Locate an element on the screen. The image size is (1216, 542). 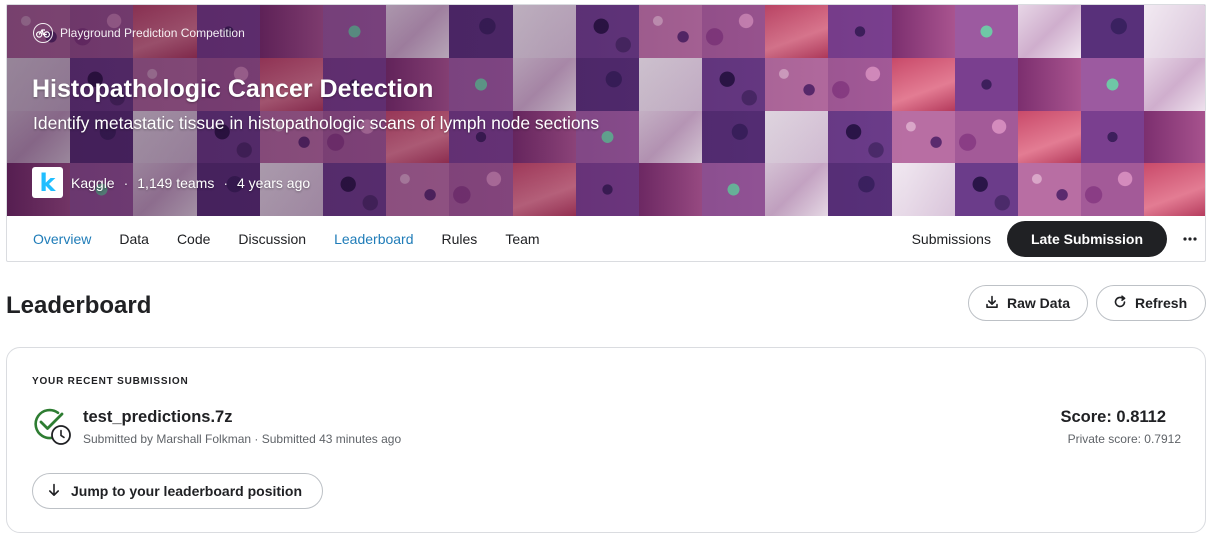
private-score: Private score: 0.7912 is located at coordinates (1124, 439).